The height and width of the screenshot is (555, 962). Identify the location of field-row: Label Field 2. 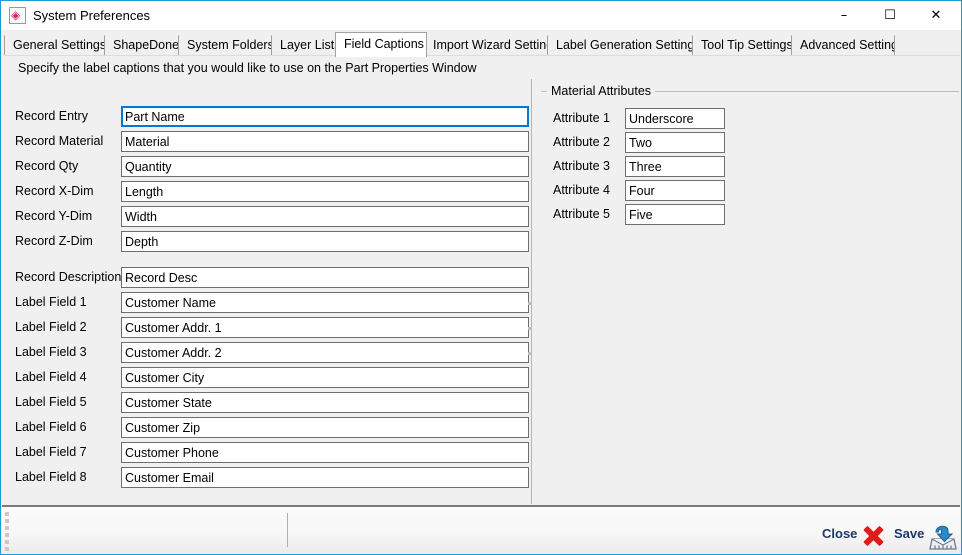
(268, 328).